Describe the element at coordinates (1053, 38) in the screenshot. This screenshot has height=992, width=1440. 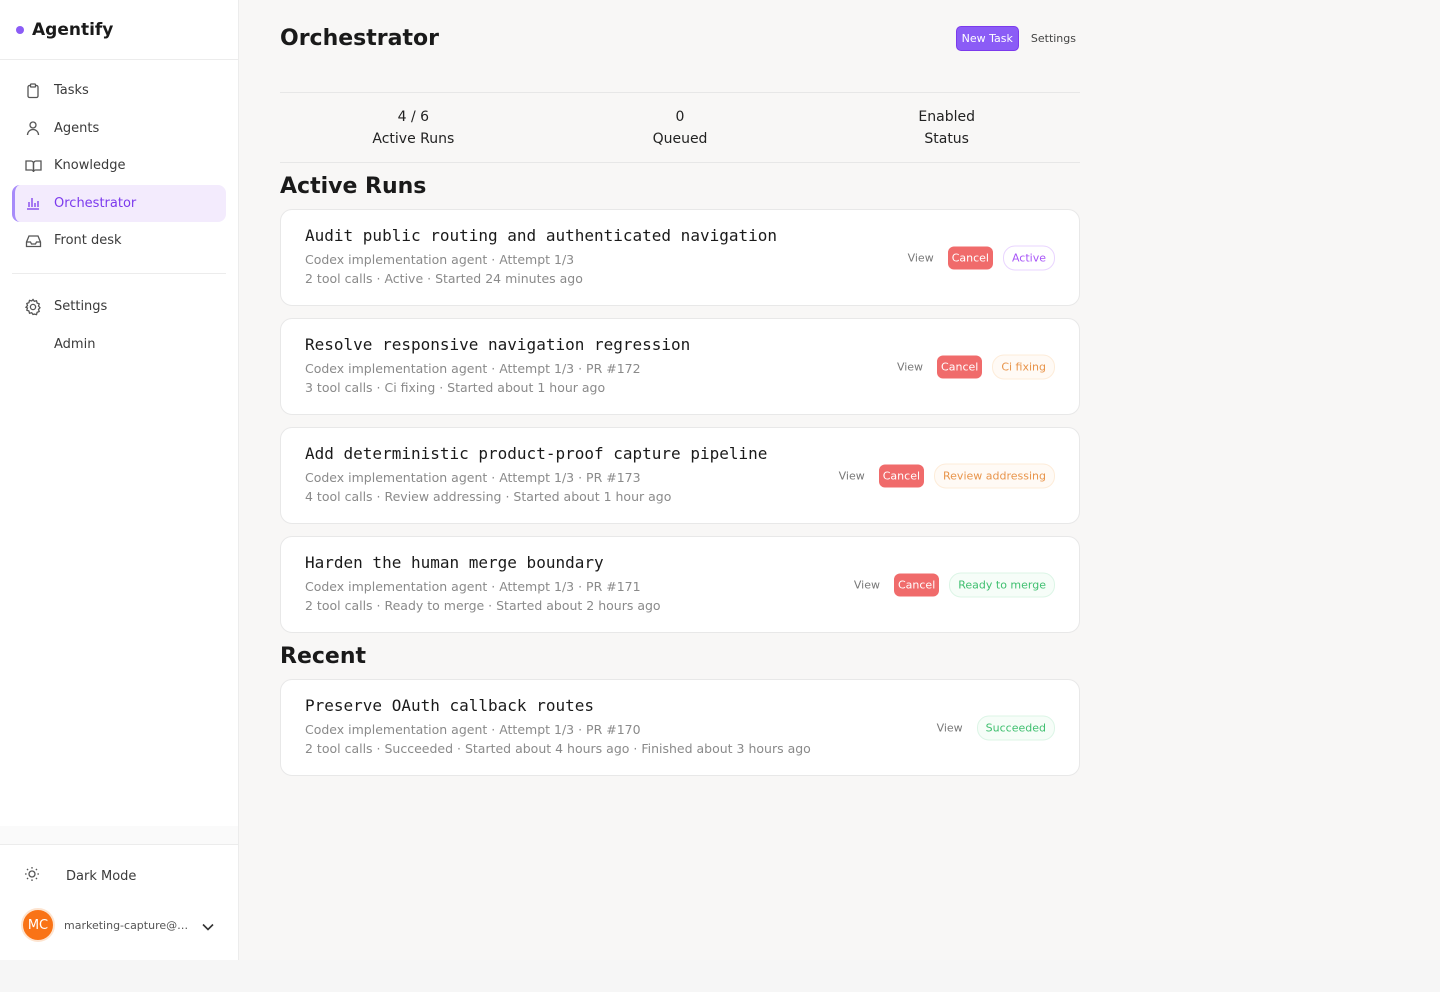
I see `settings-button: Settings` at that location.